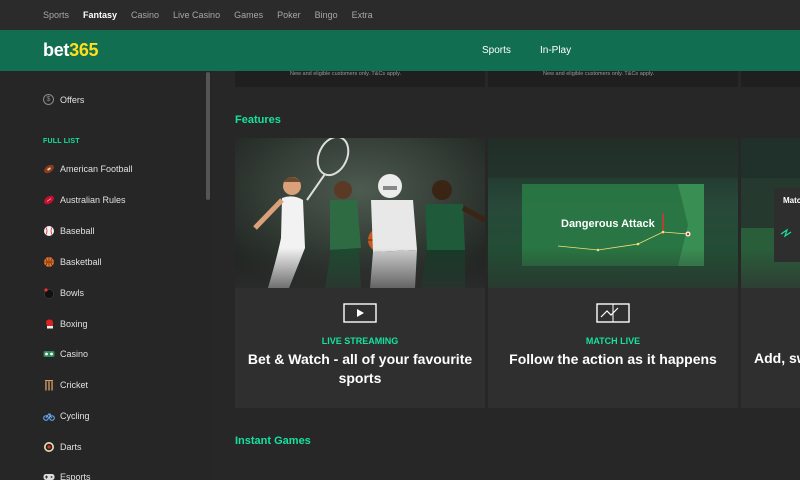 Image resolution: width=800 pixels, height=480 pixels. What do you see at coordinates (496, 50) in the screenshot?
I see `header-nav-sports: Sports` at bounding box center [496, 50].